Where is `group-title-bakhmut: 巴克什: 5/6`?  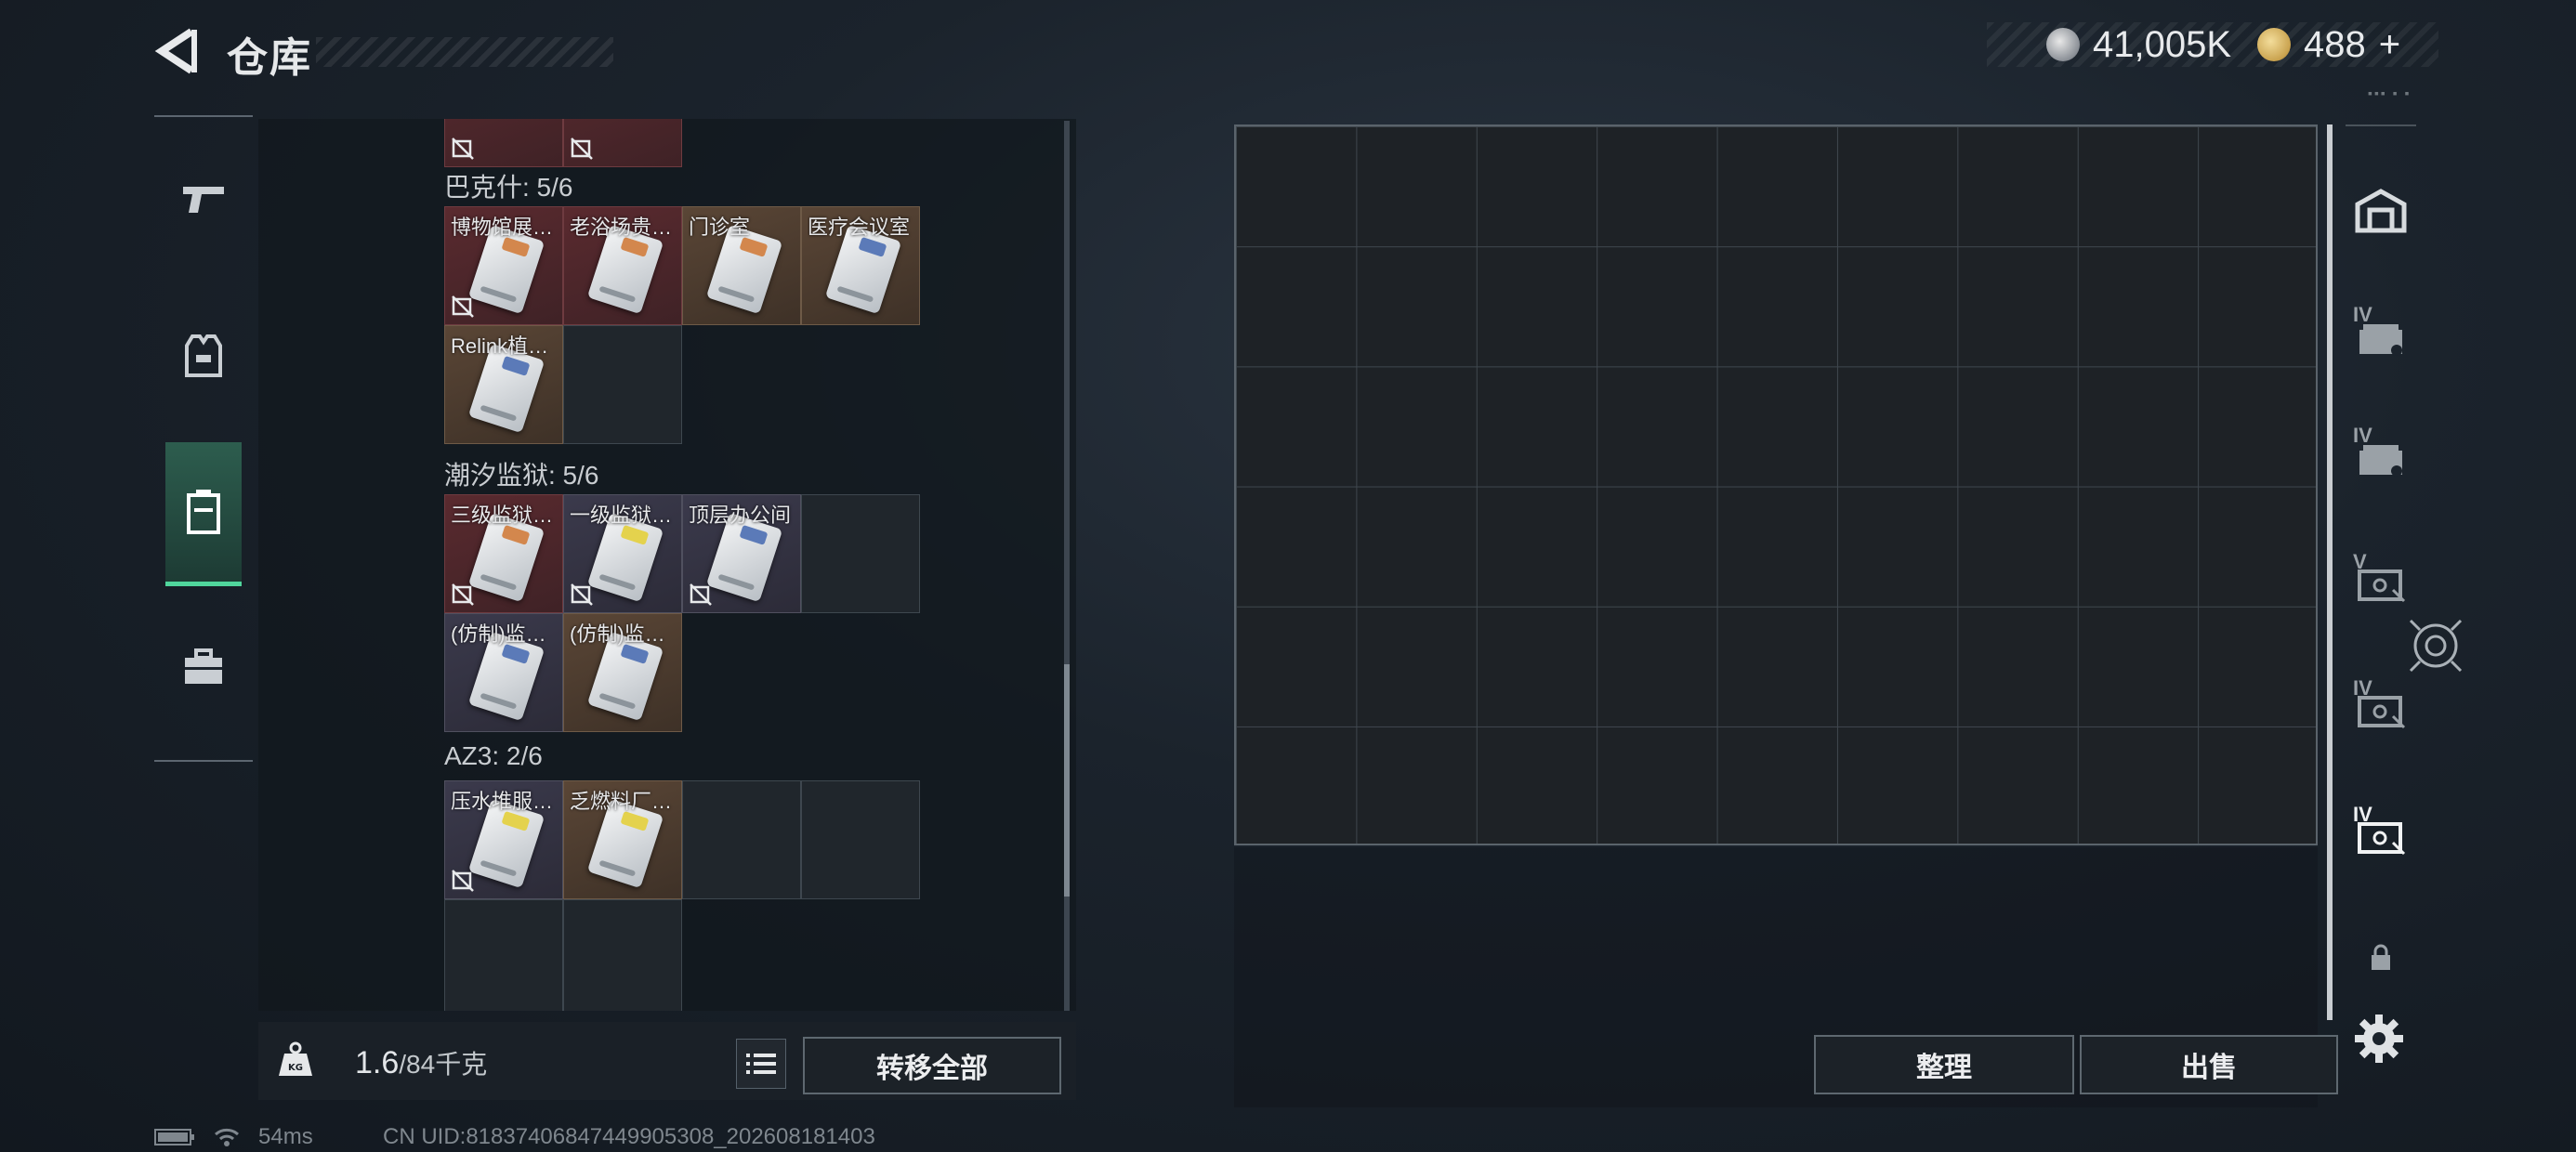
group-title-bakhmut: 巴克什: 5/6 is located at coordinates (508, 187).